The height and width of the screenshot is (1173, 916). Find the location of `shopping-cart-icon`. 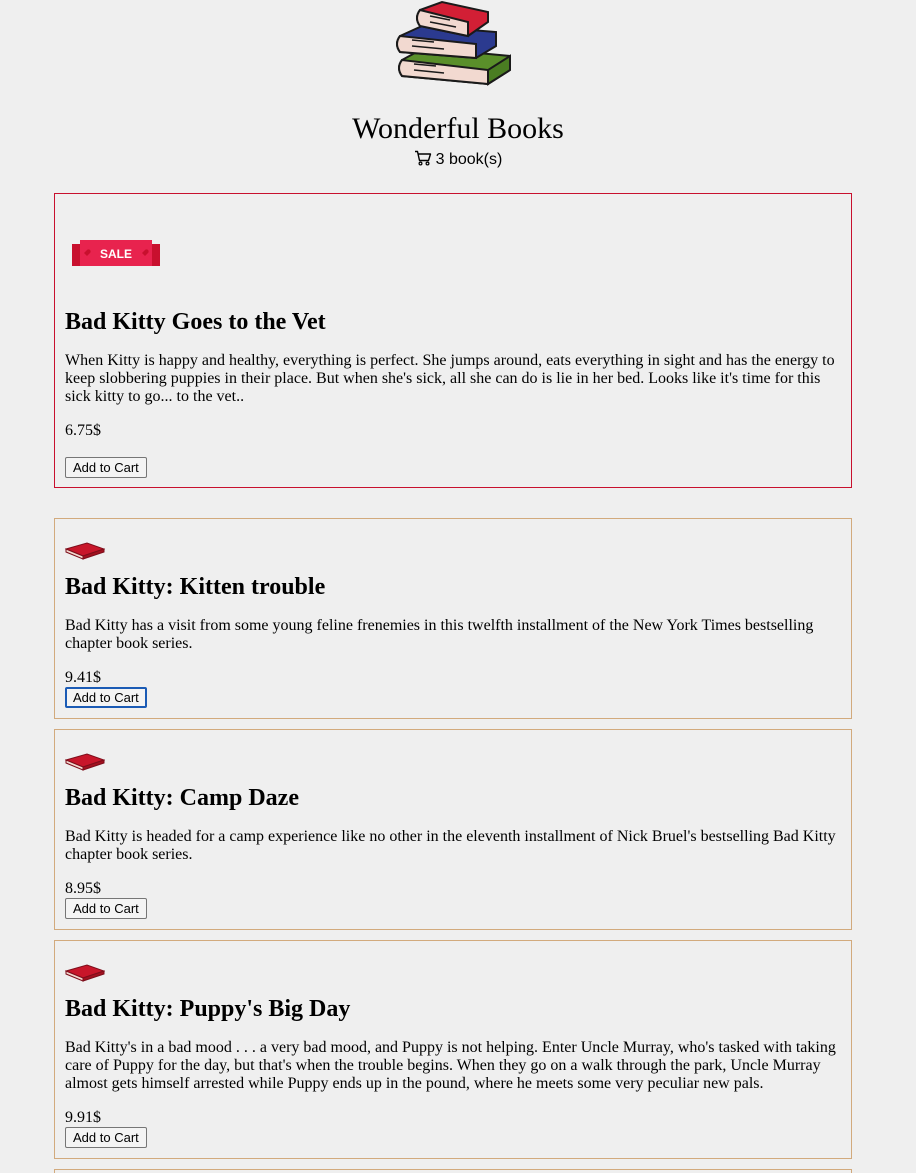

shopping-cart-icon is located at coordinates (423, 158).